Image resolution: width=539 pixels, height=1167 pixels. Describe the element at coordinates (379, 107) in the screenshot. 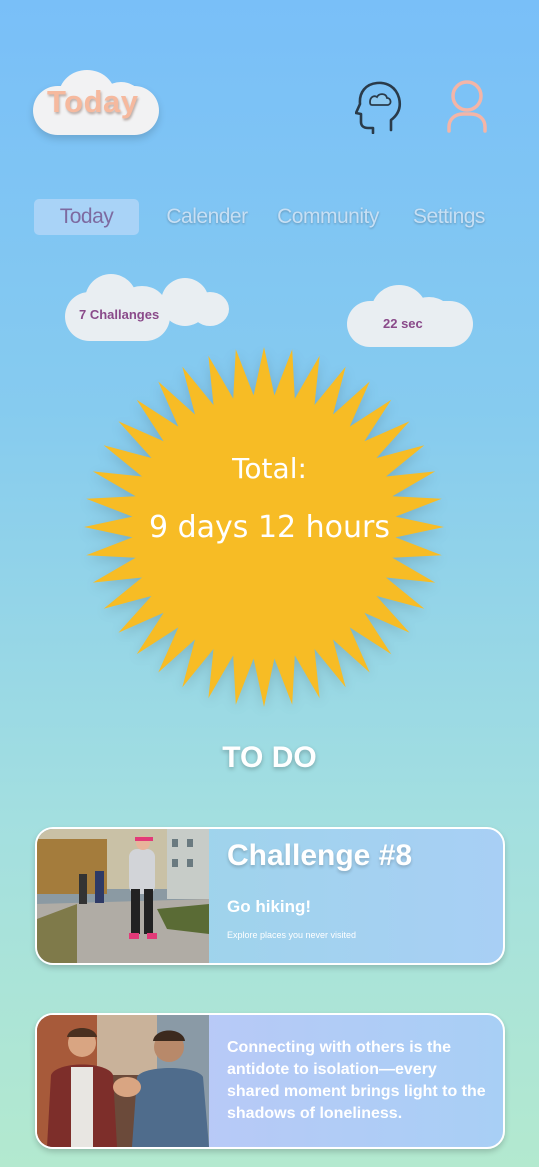

I see `head-cloud-icon` at that location.